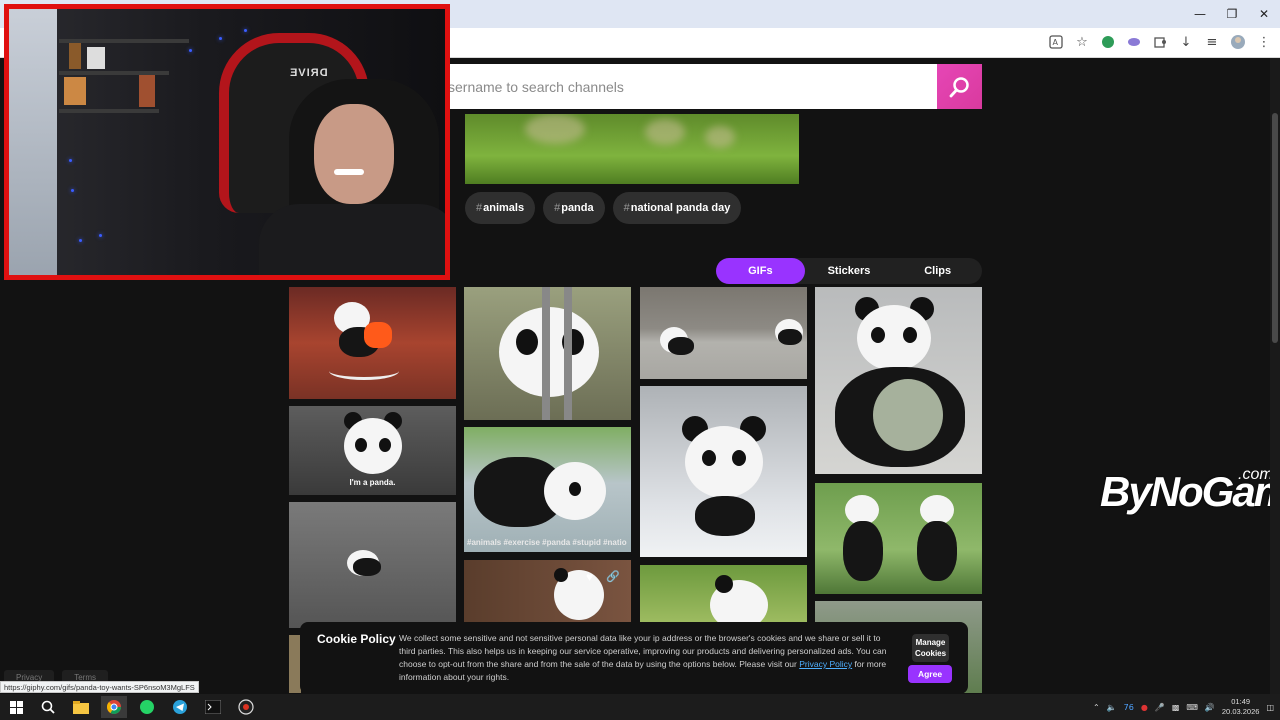 The height and width of the screenshot is (720, 1280). What do you see at coordinates (825, 664) in the screenshot?
I see `privacy-policy-link: Privacy Policy` at bounding box center [825, 664].